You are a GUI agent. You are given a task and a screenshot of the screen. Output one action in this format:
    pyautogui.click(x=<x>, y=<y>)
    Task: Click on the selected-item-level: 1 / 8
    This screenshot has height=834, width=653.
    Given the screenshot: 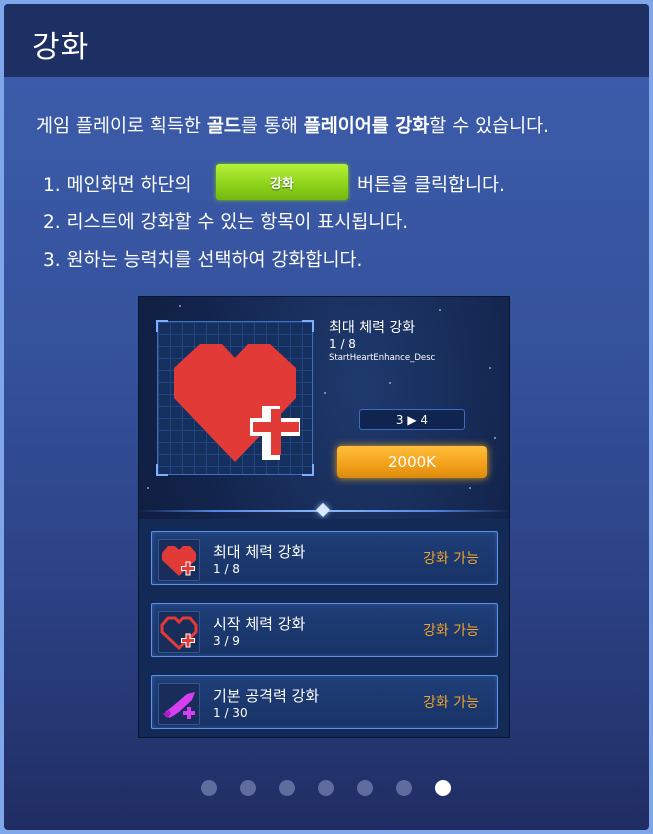 What is the action you would take?
    pyautogui.click(x=342, y=344)
    